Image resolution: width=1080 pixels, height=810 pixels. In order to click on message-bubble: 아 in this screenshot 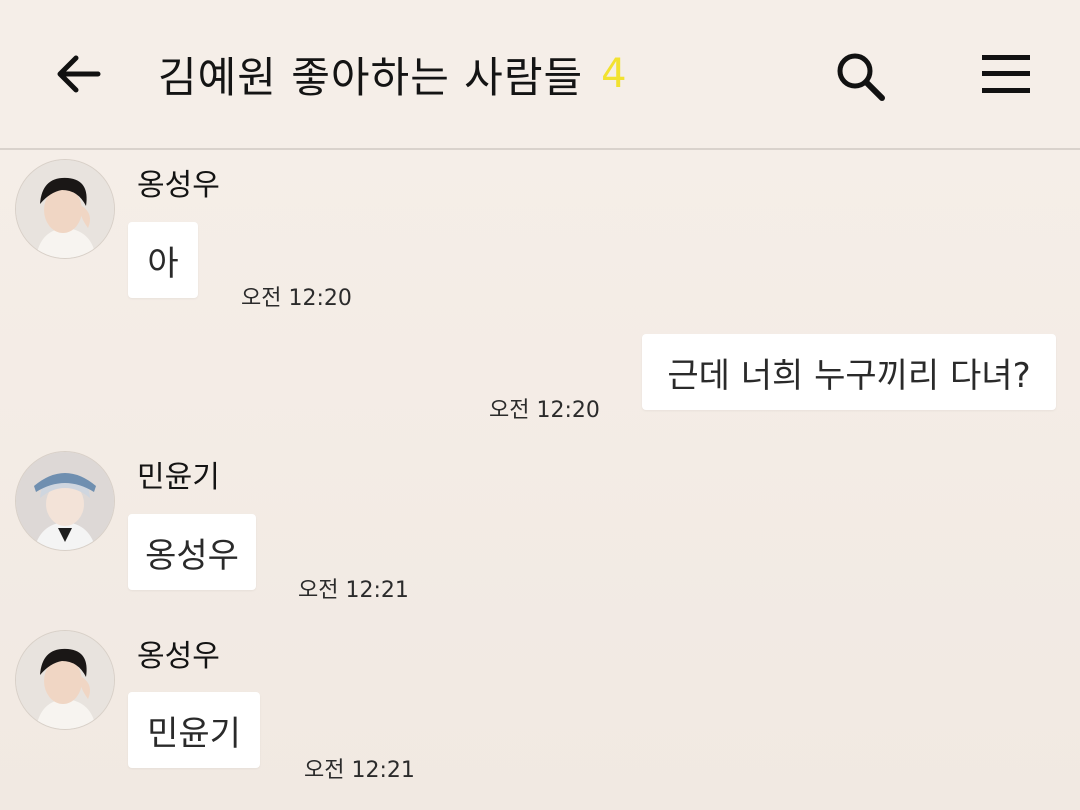, I will do `click(163, 260)`.